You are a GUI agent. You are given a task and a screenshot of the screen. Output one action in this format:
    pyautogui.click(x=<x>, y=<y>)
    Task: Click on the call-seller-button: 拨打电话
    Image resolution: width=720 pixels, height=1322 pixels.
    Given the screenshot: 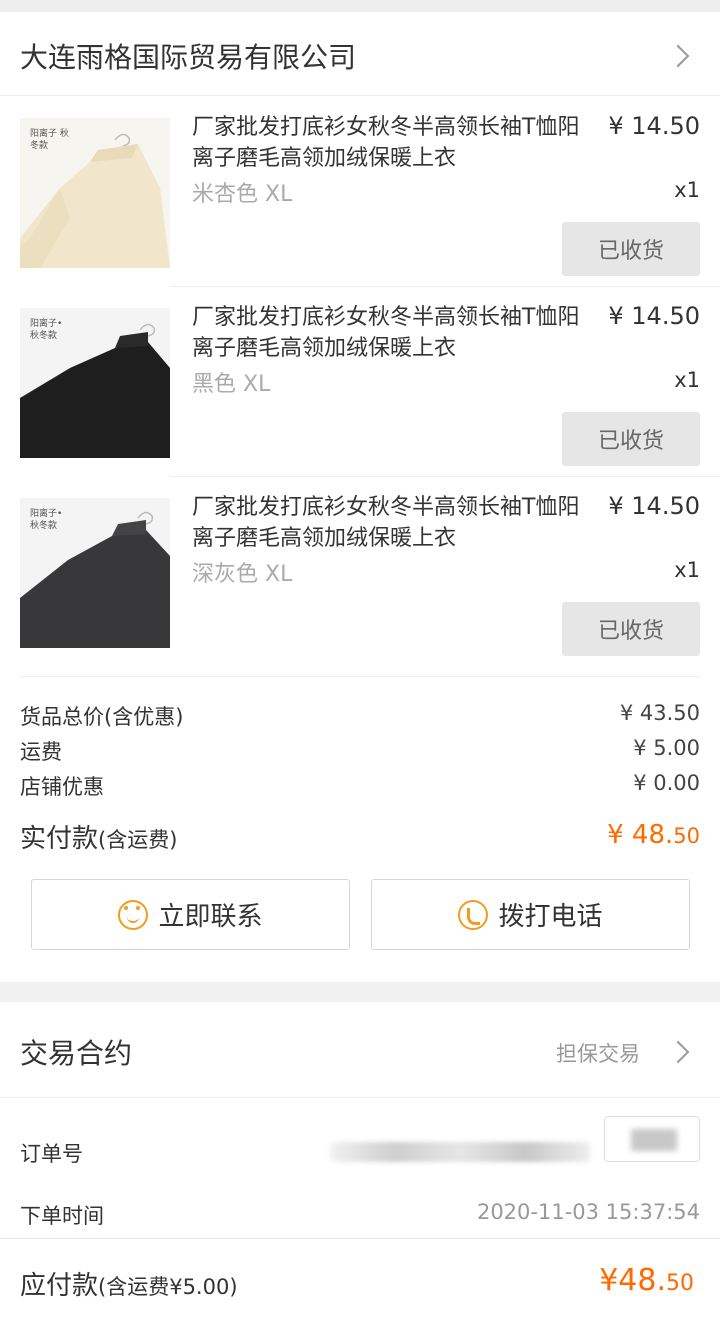 What is the action you would take?
    pyautogui.click(x=530, y=914)
    